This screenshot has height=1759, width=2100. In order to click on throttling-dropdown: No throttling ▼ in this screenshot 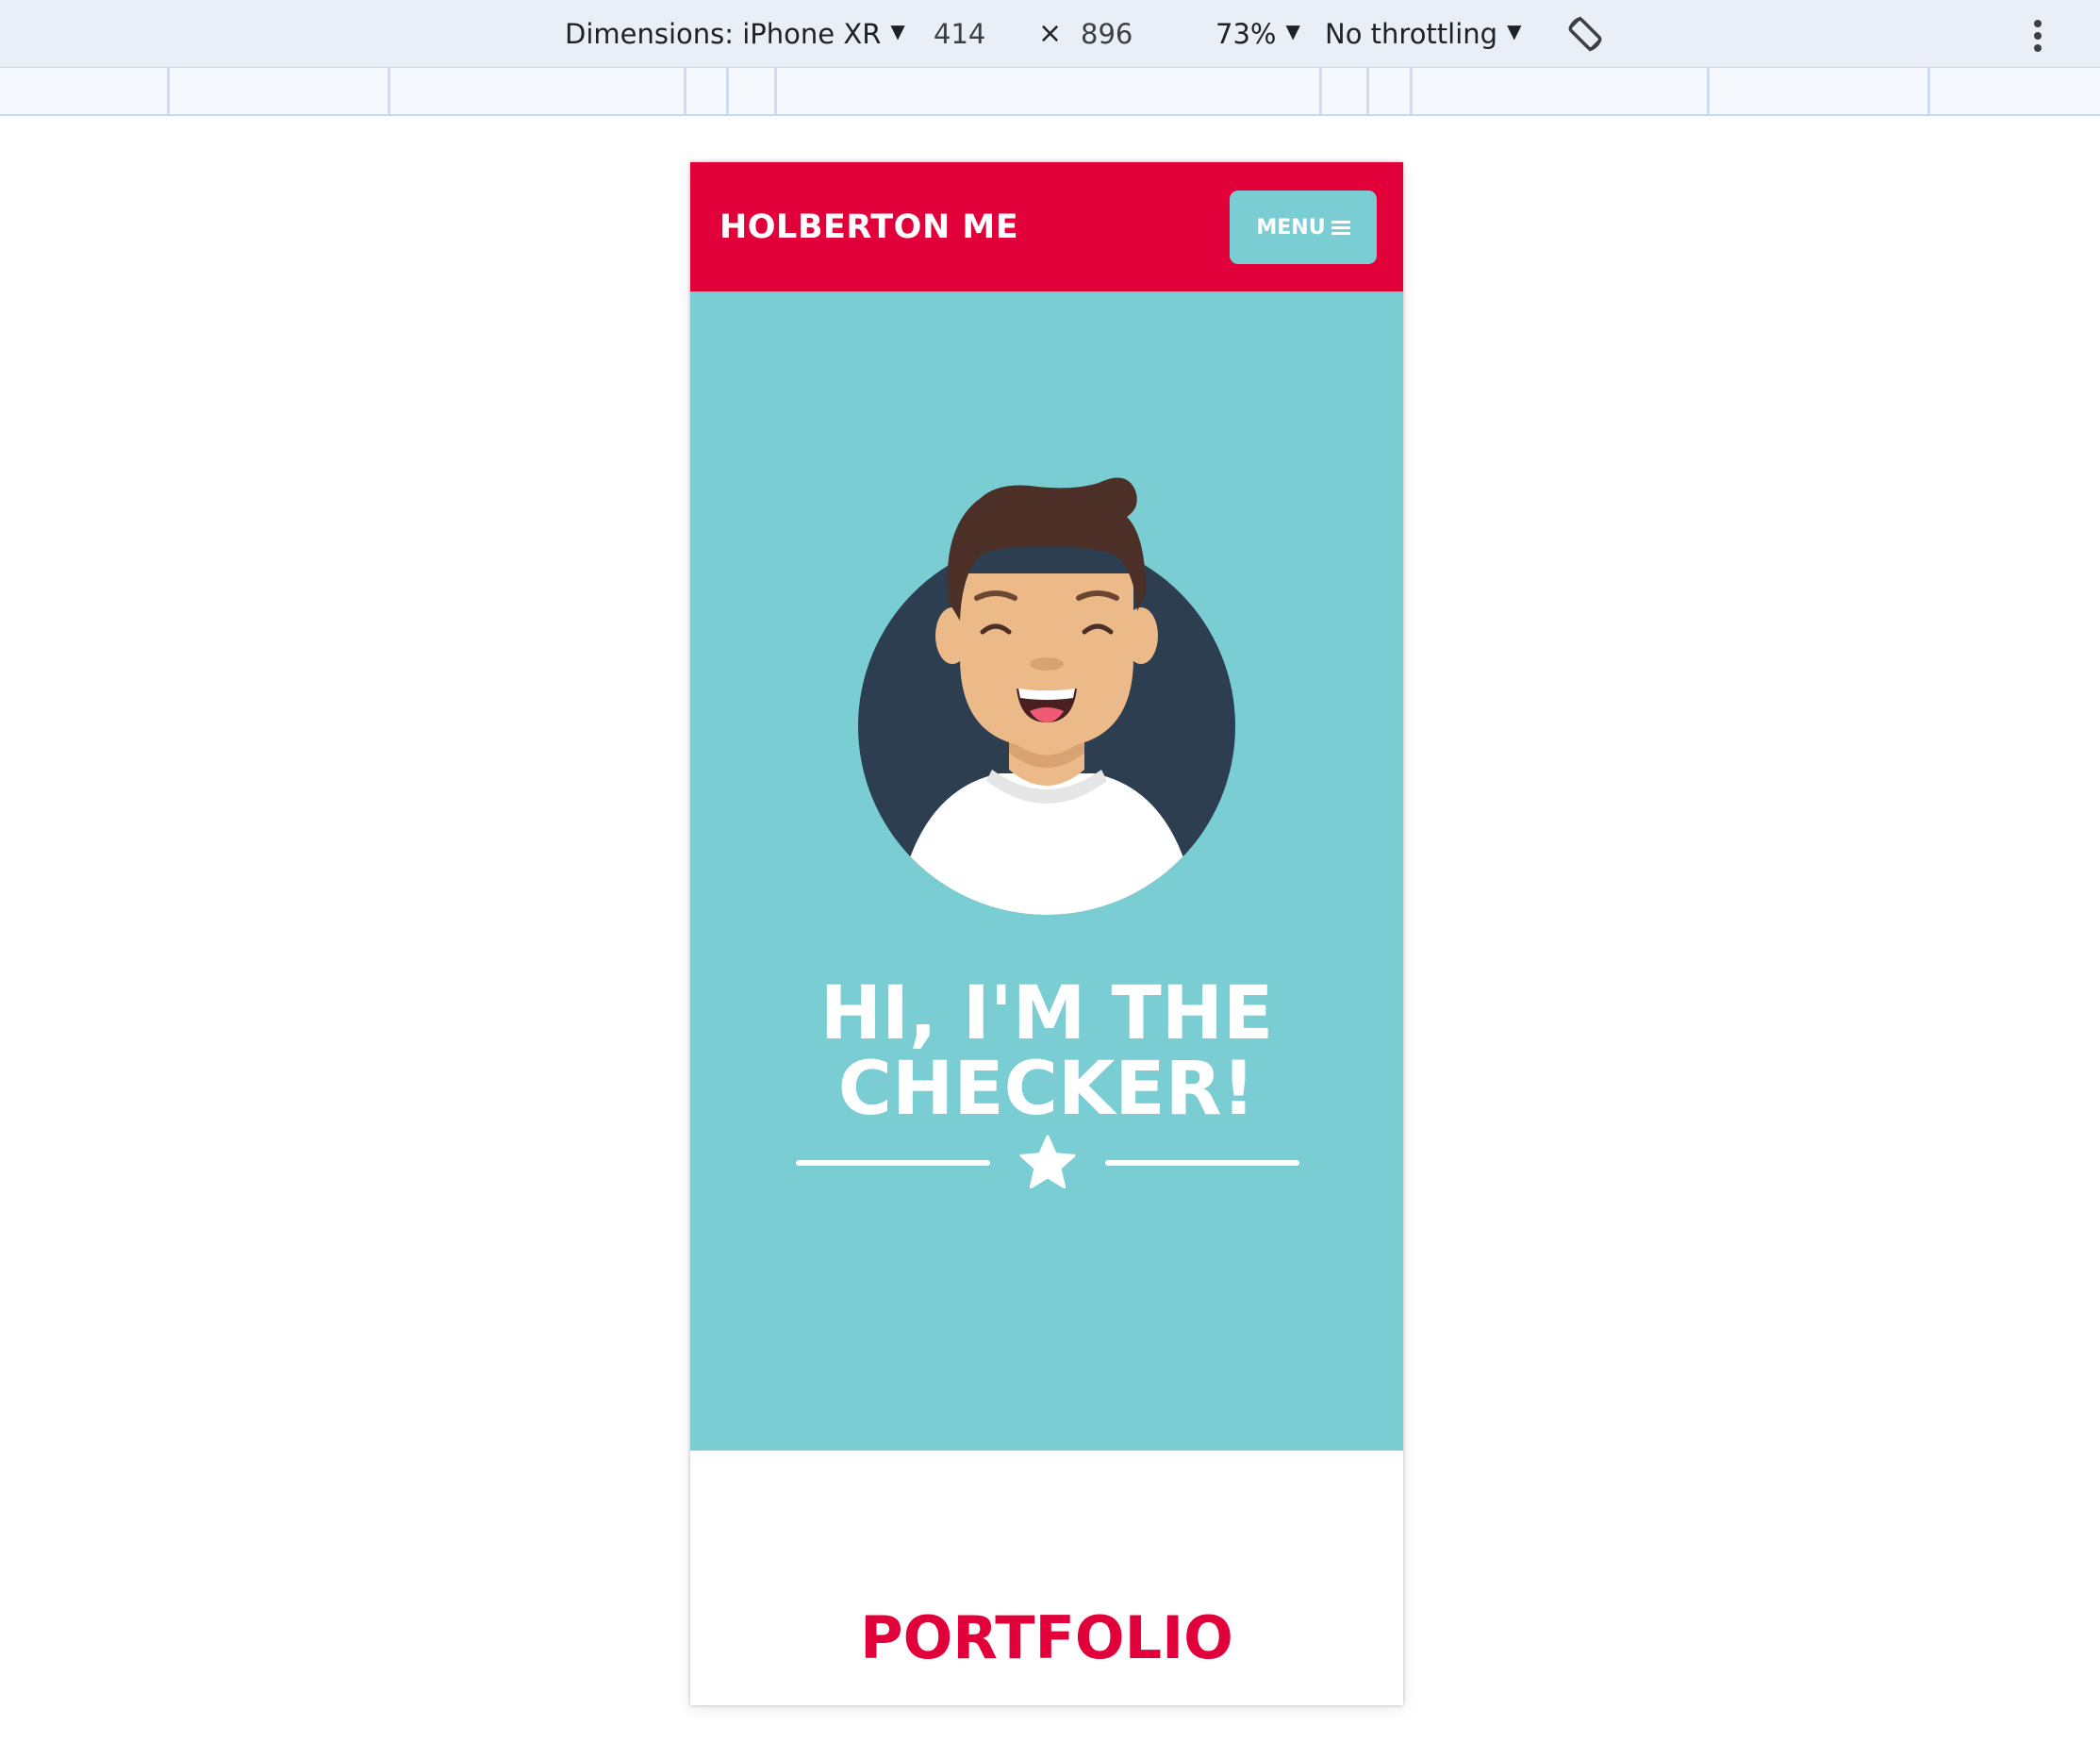, I will do `click(1423, 33)`.